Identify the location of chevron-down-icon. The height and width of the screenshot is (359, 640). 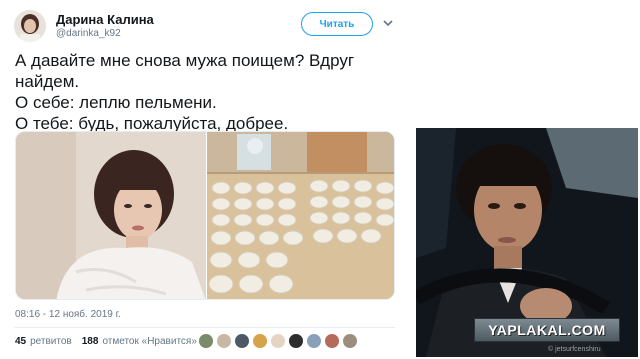
(388, 23).